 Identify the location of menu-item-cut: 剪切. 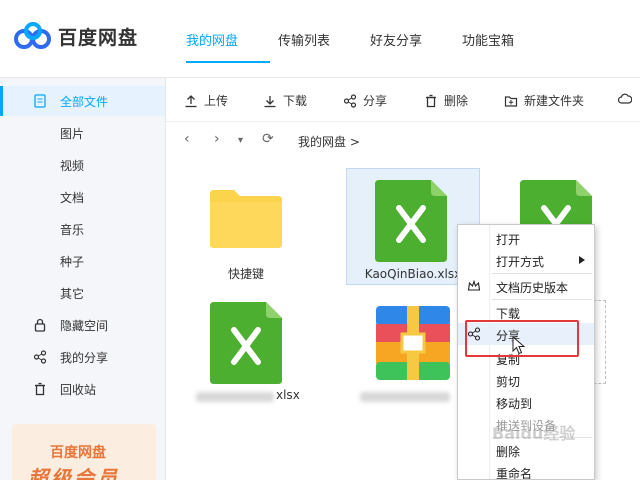
(526, 380).